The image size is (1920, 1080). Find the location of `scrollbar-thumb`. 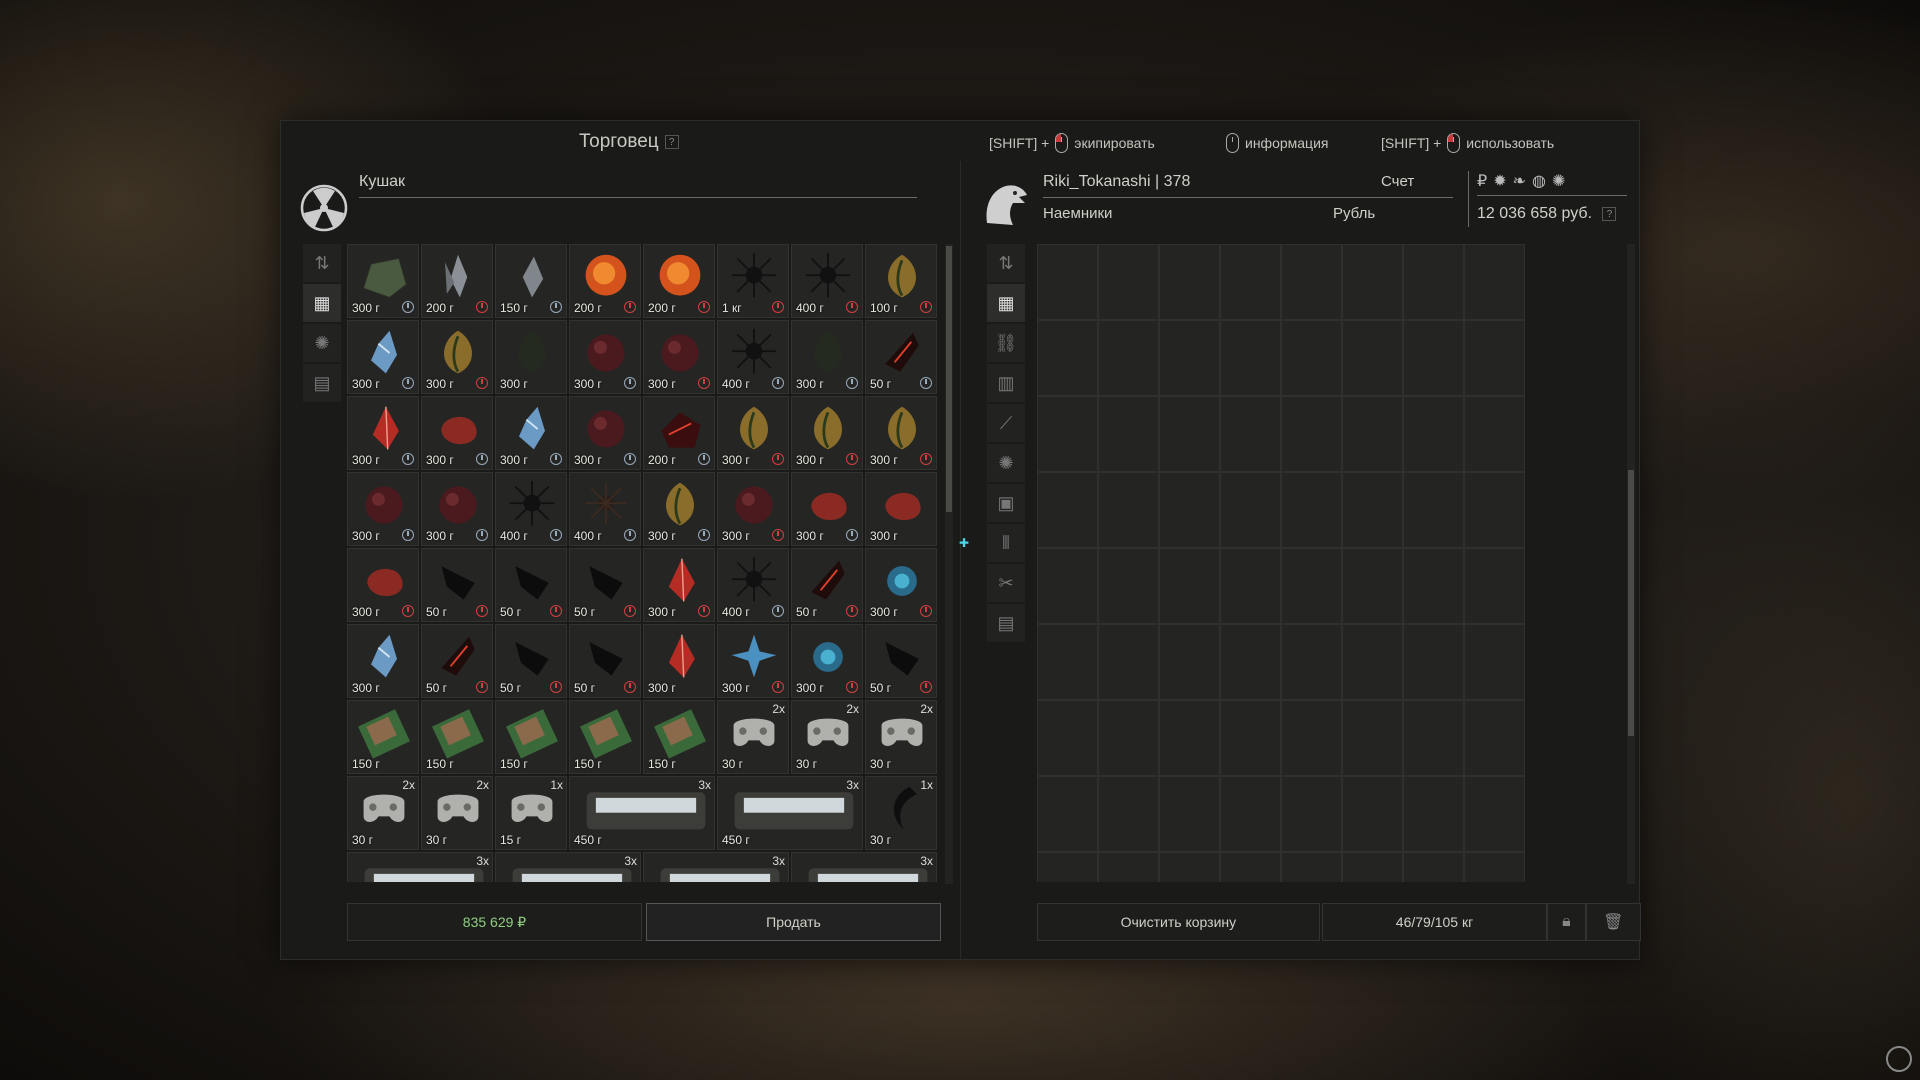

scrollbar-thumb is located at coordinates (949, 379).